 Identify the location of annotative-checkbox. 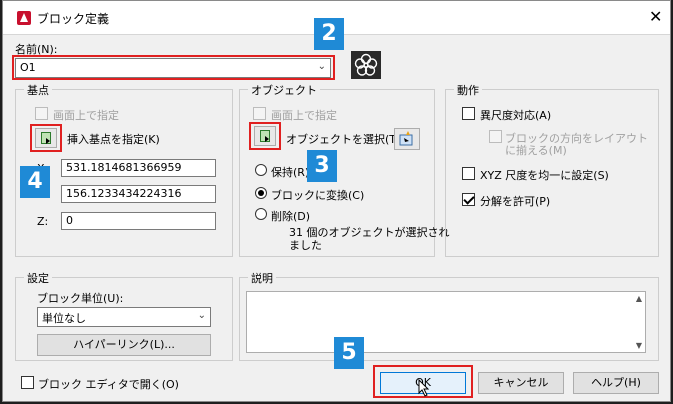
(468, 113).